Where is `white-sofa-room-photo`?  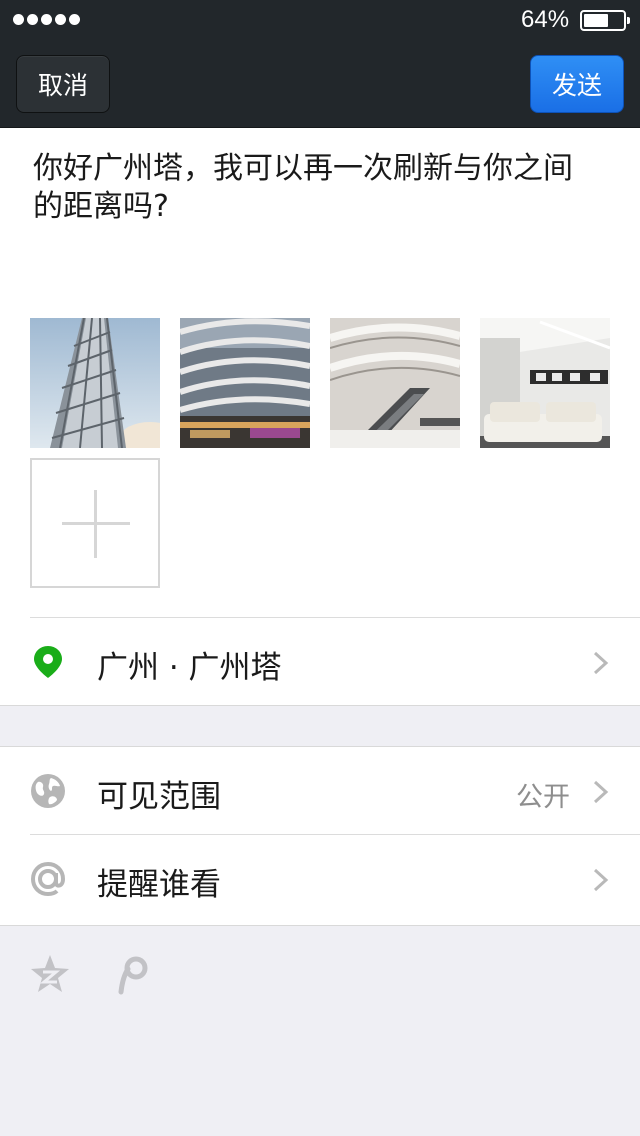 white-sofa-room-photo is located at coordinates (545, 383).